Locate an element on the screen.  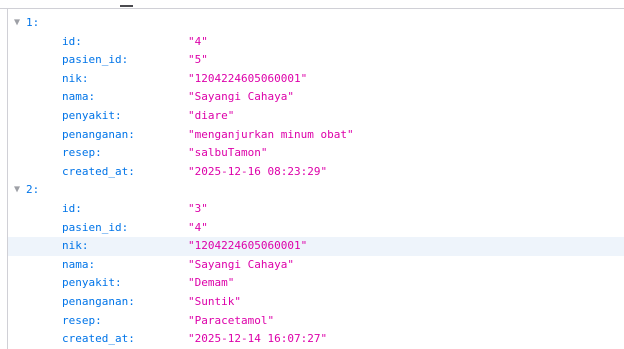
property-row: penyakit: "Demam" is located at coordinates (316, 283).